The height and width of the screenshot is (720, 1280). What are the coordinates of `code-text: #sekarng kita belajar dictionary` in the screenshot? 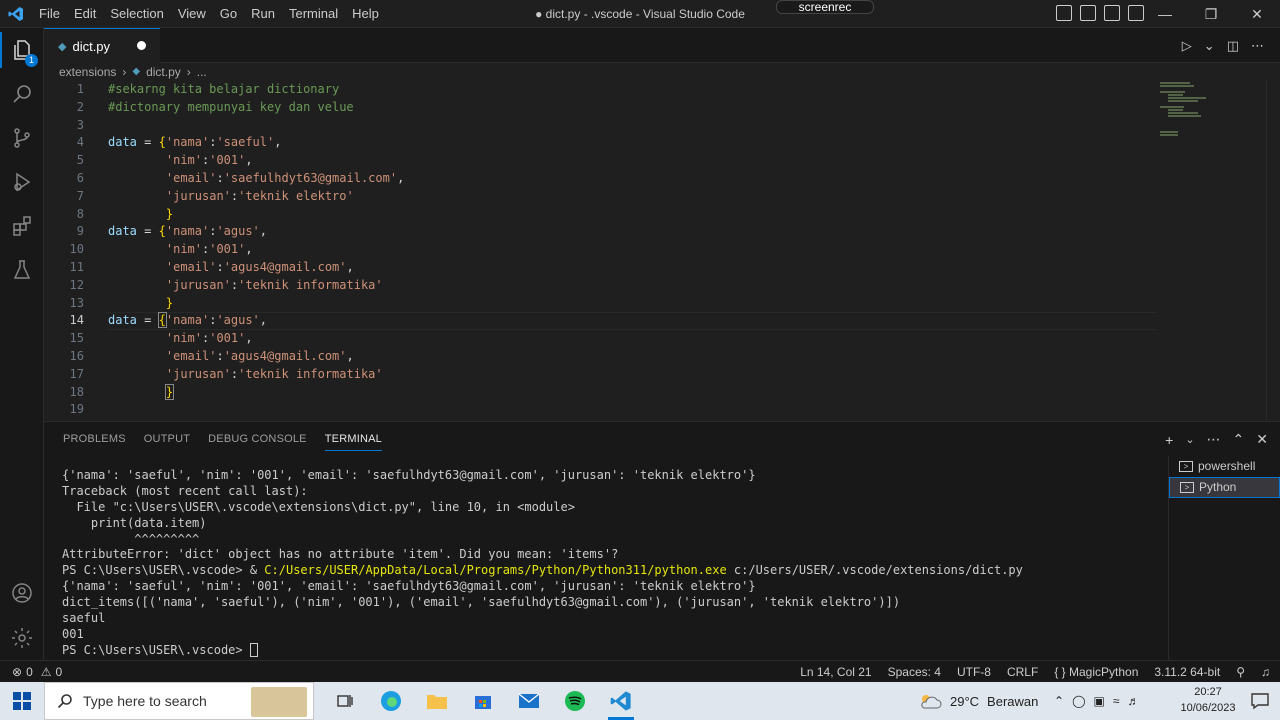 It's located at (224, 89).